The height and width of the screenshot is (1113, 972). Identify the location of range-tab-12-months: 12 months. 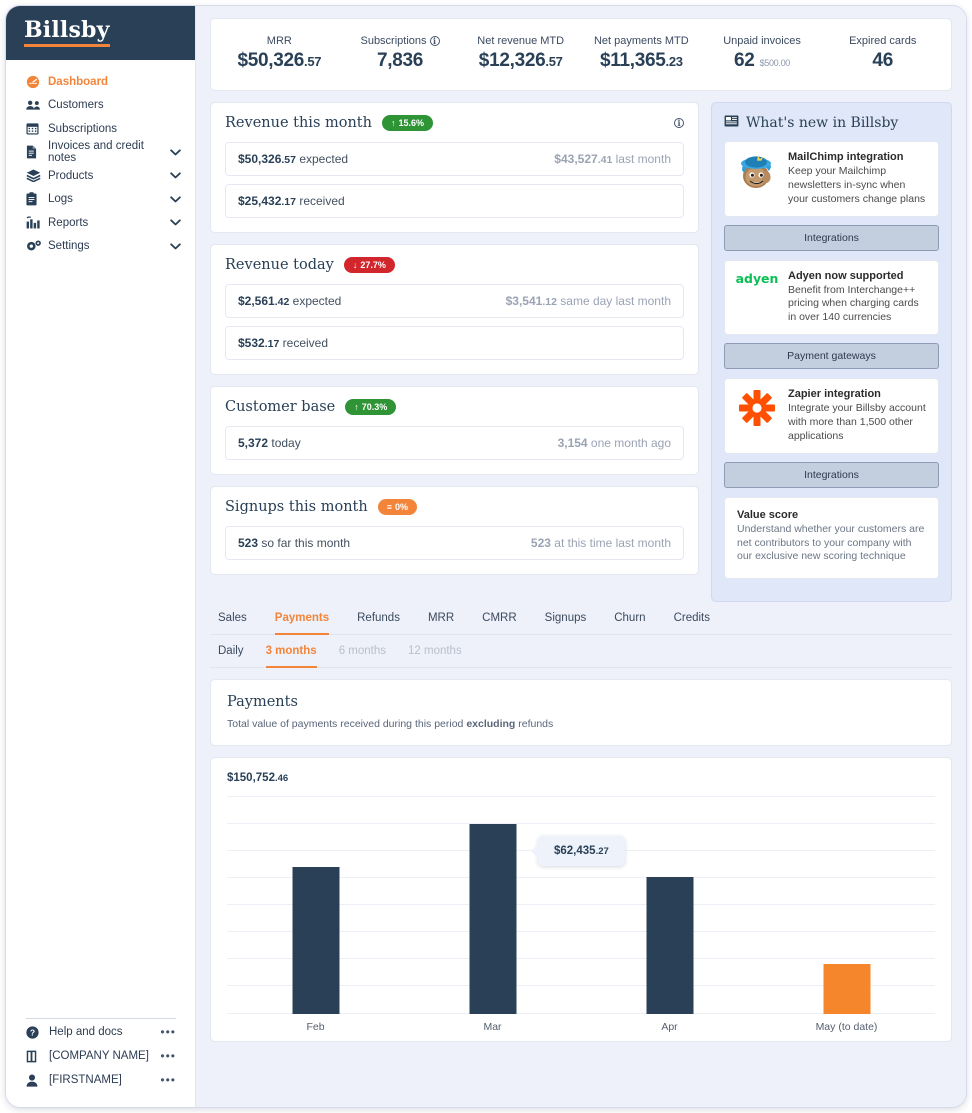
(435, 651).